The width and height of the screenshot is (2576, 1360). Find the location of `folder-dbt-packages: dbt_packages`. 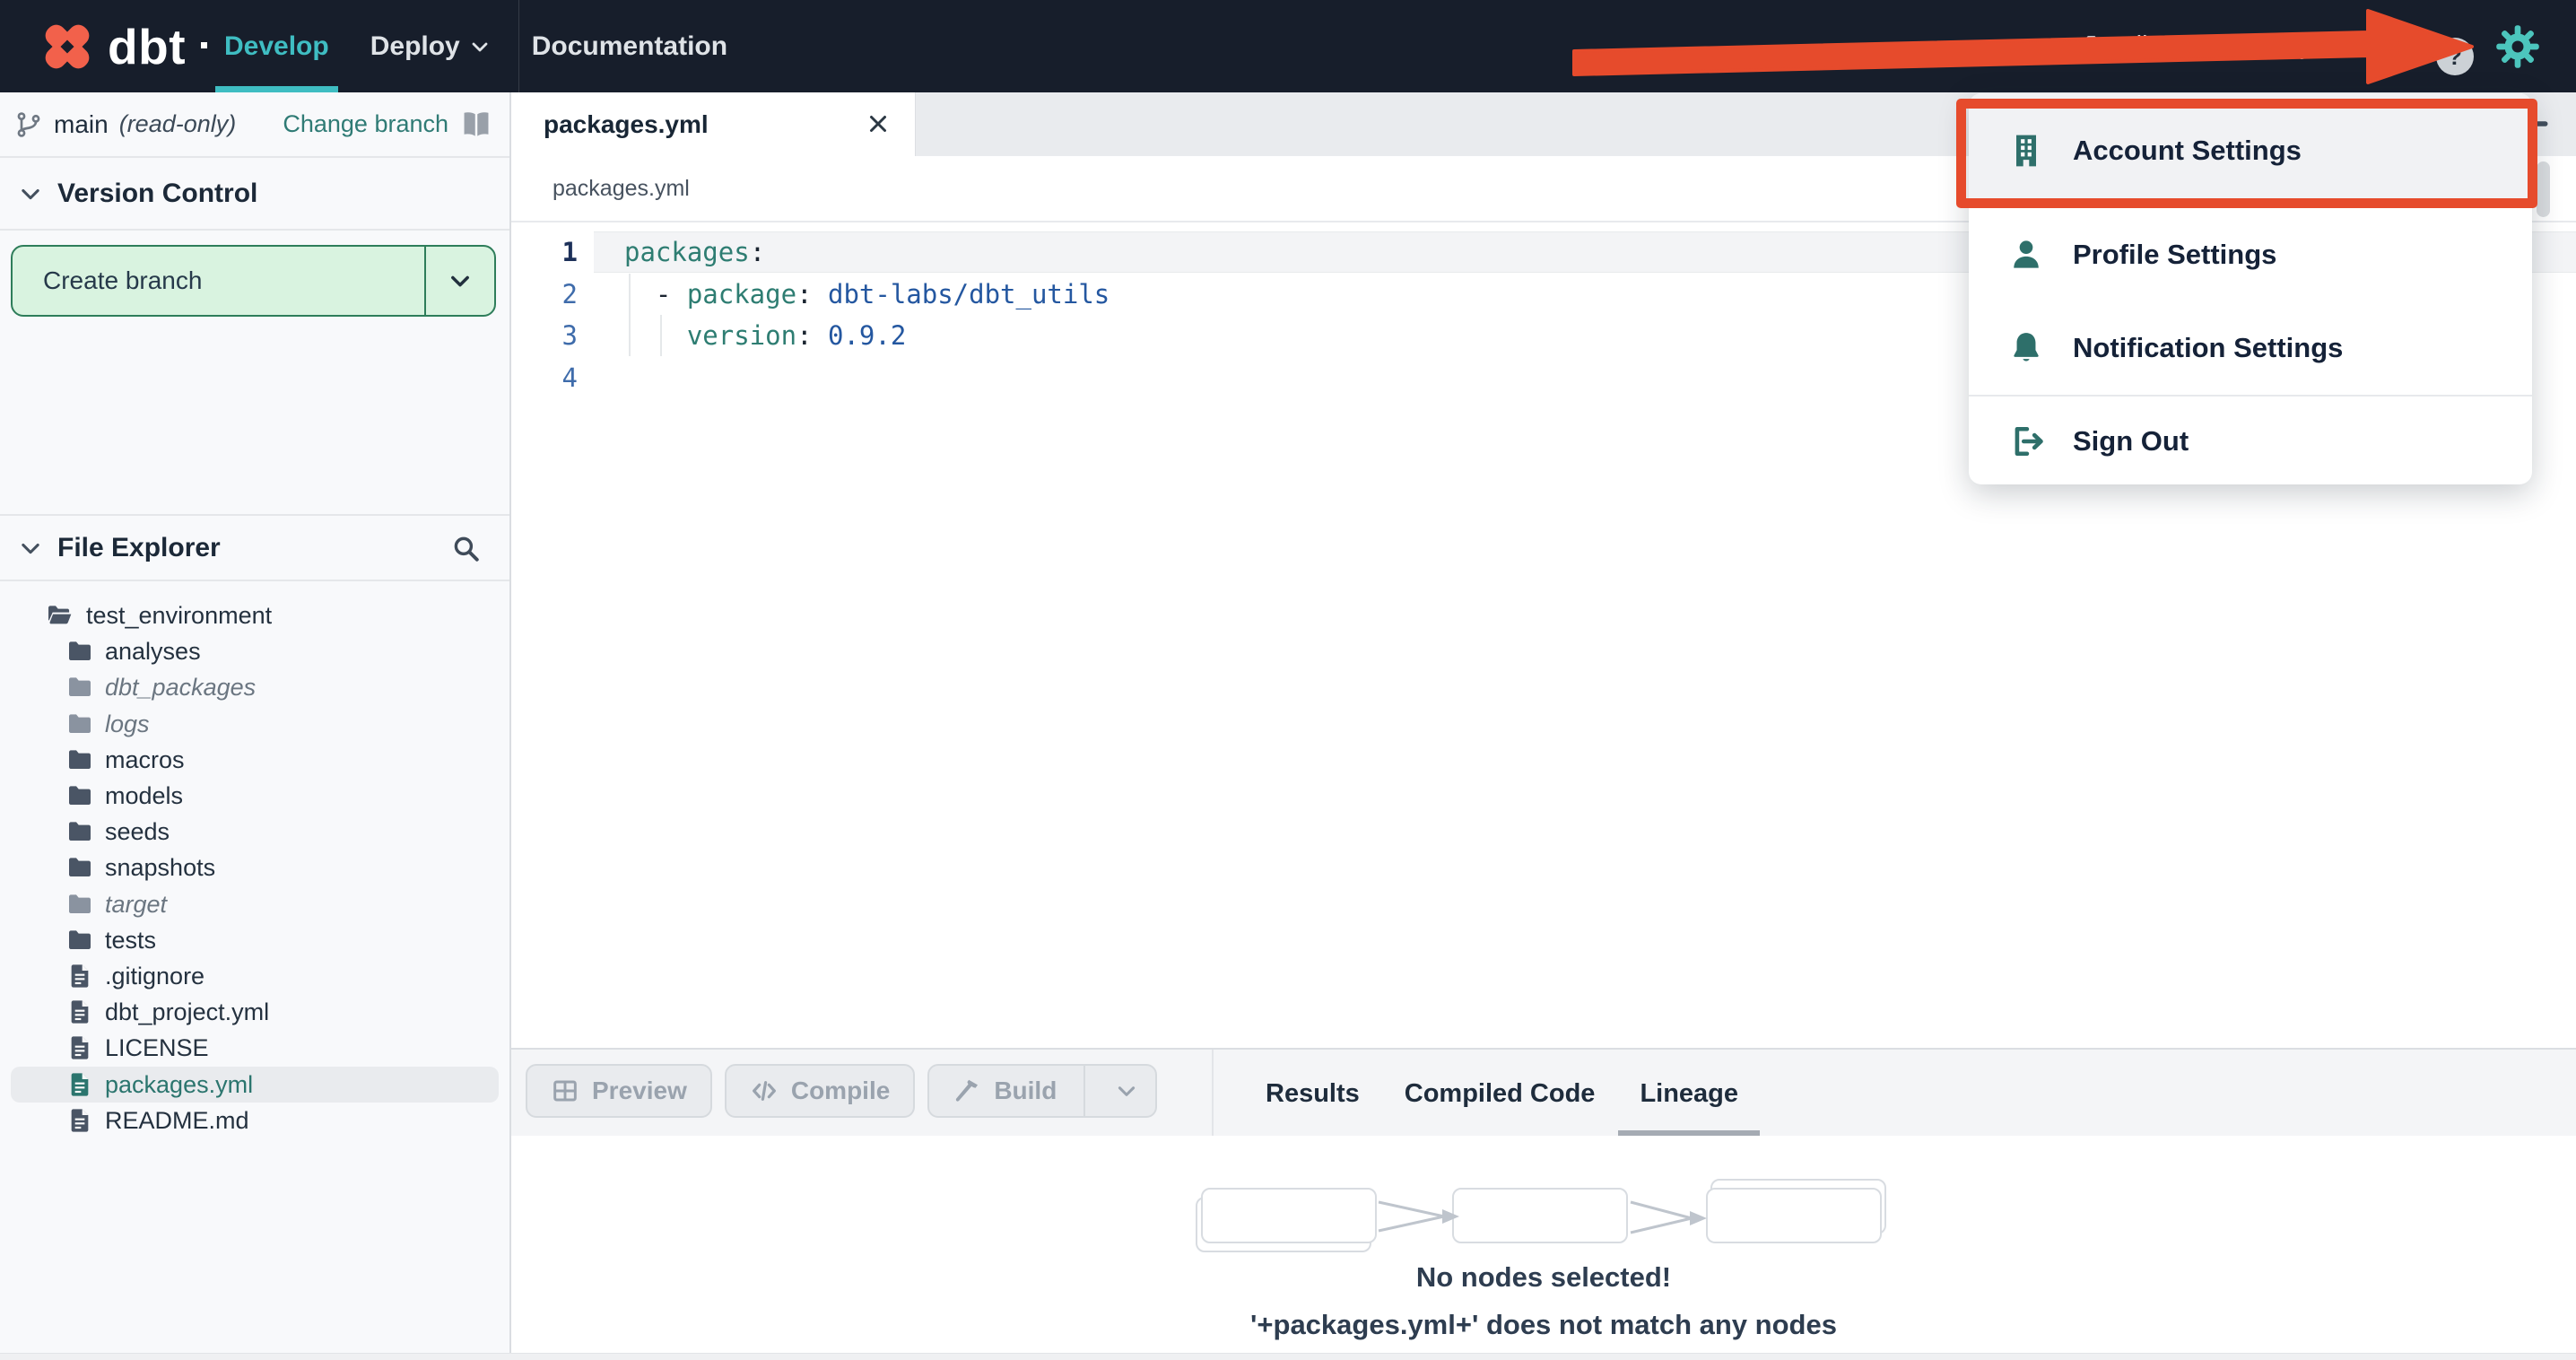

folder-dbt-packages: dbt_packages is located at coordinates (254, 687).